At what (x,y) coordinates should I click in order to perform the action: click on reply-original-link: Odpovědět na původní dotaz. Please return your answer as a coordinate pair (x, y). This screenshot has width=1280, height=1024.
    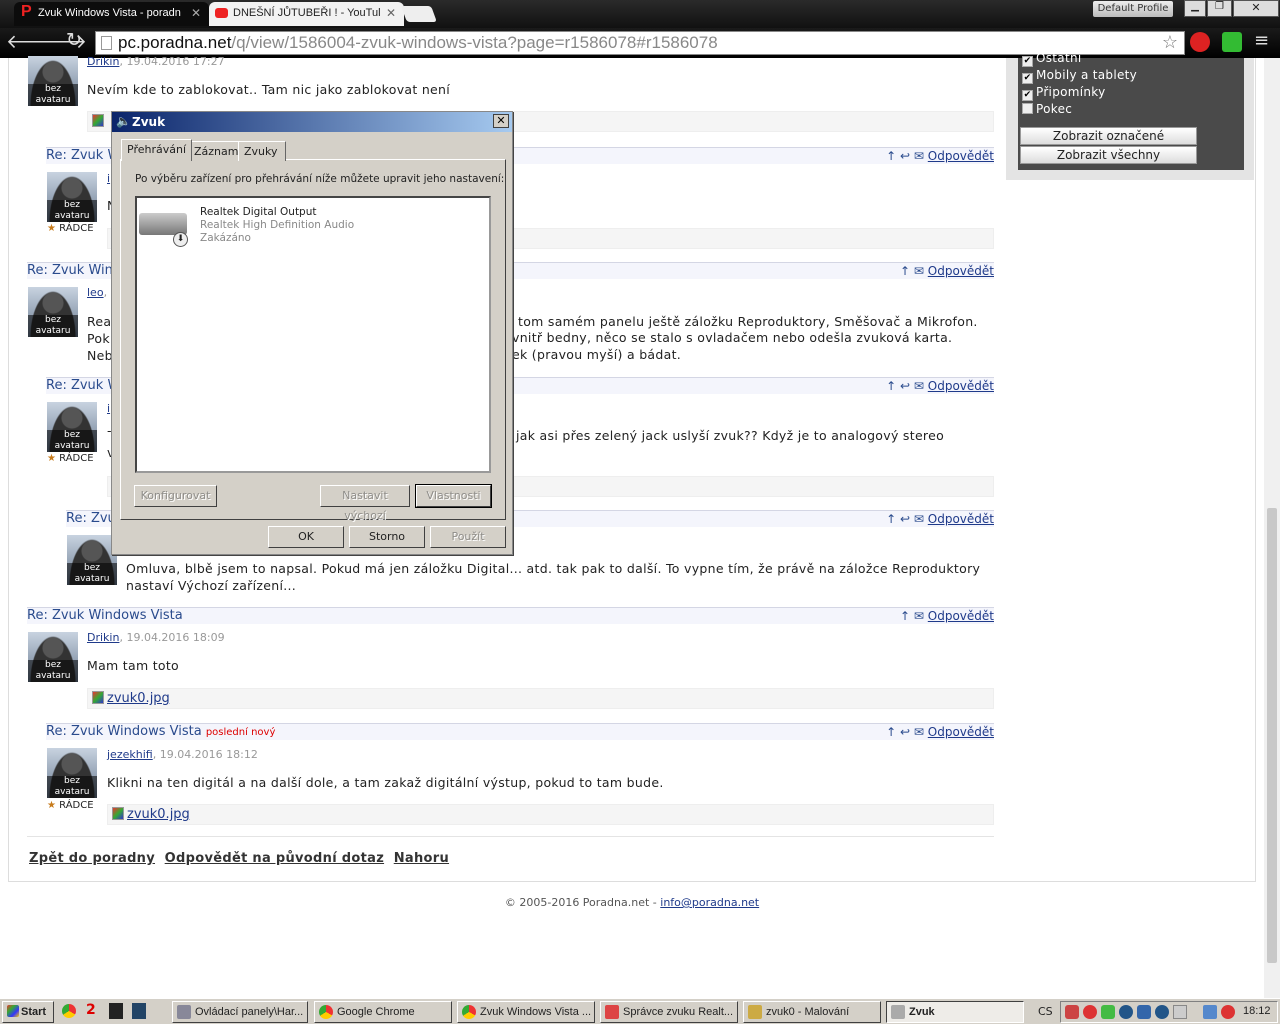
    Looking at the image, I should click on (274, 858).